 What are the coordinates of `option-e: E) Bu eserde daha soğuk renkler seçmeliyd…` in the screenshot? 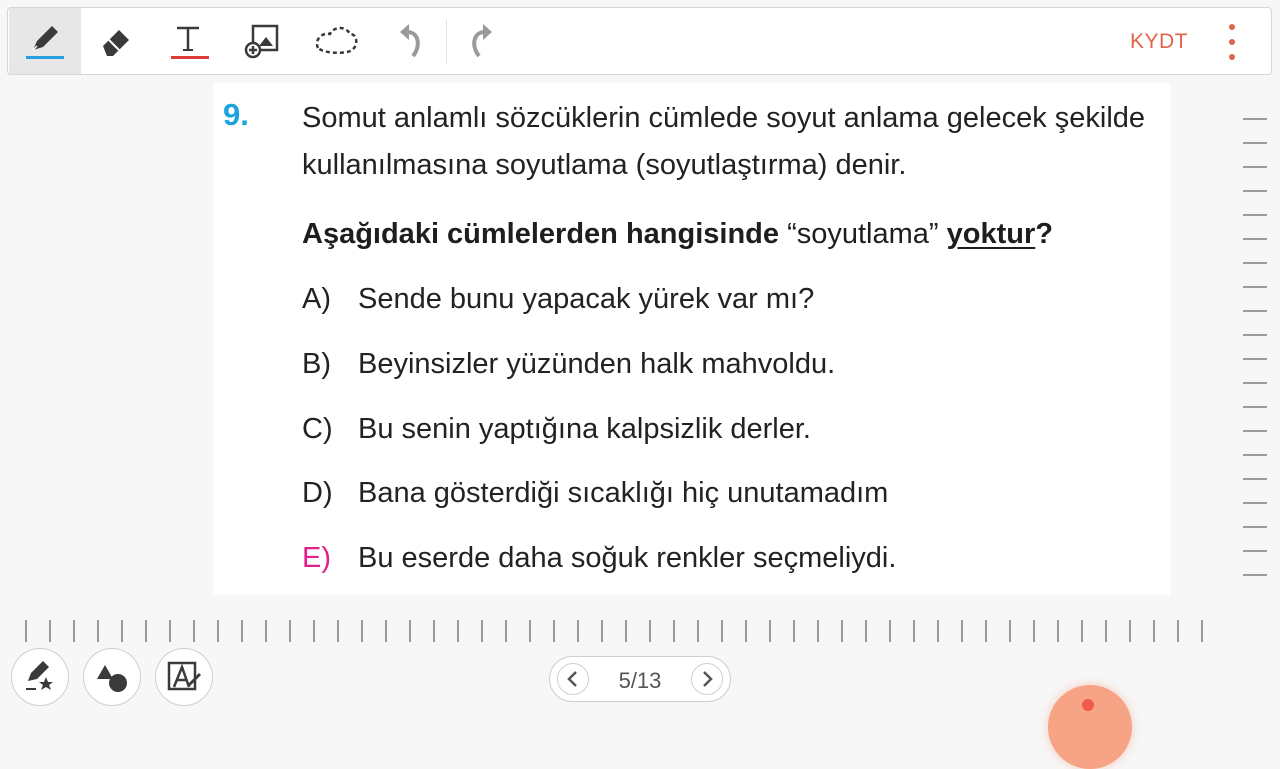 It's located at (599, 558).